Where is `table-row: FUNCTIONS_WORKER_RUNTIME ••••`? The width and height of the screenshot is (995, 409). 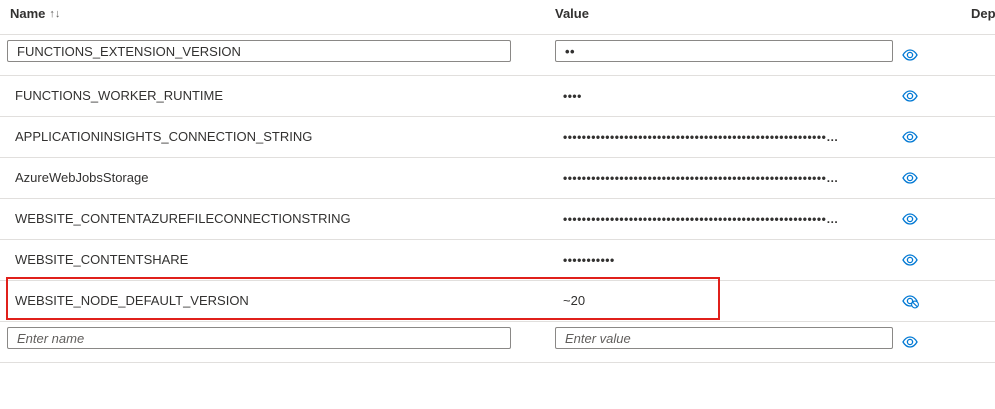
table-row: FUNCTIONS_WORKER_RUNTIME •••• is located at coordinates (497, 96).